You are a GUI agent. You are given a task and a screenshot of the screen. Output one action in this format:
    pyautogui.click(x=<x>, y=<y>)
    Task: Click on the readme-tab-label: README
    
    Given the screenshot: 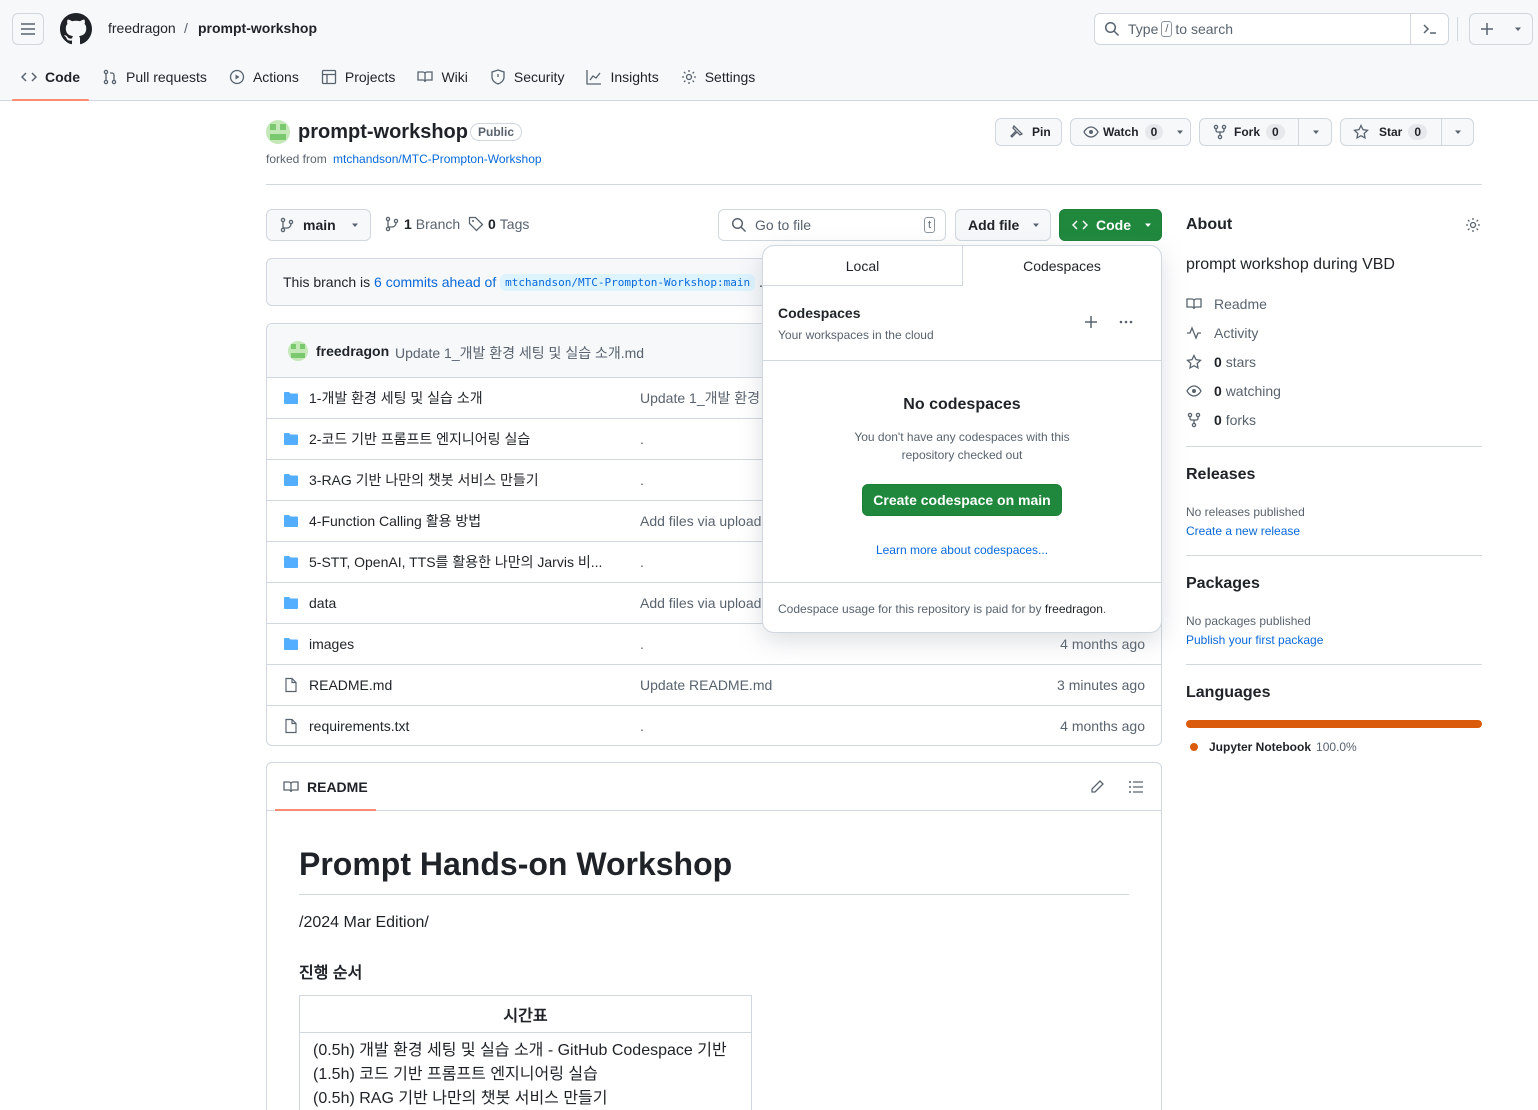 What is the action you would take?
    pyautogui.click(x=337, y=787)
    